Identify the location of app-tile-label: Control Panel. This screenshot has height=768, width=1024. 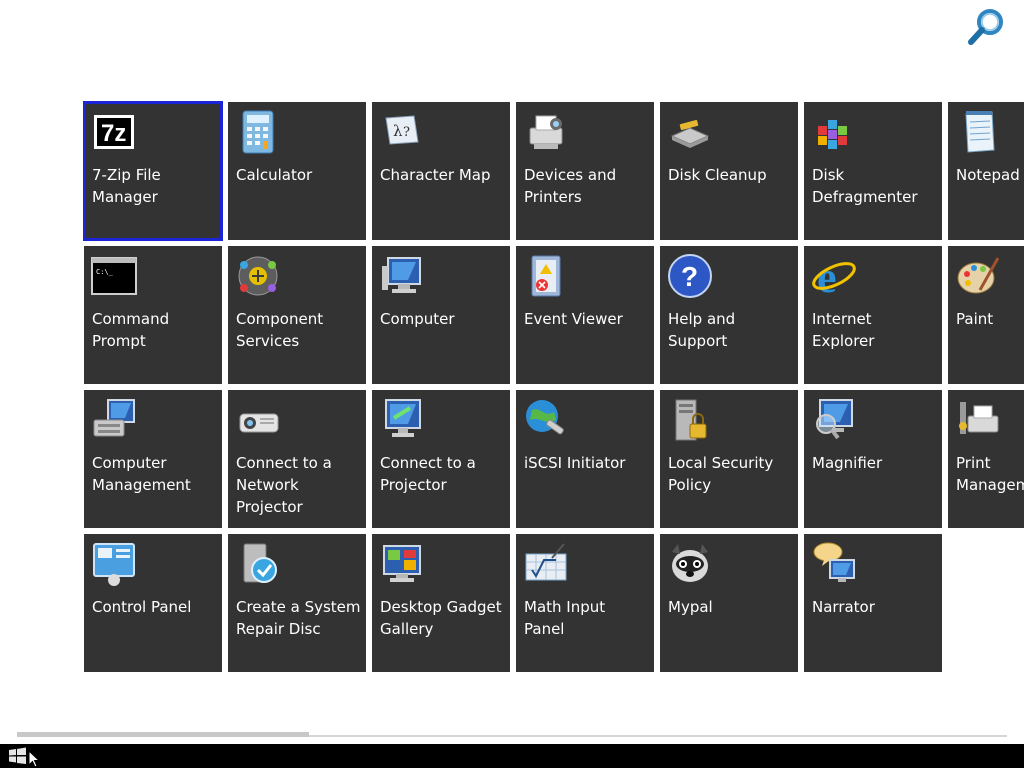
(142, 607).